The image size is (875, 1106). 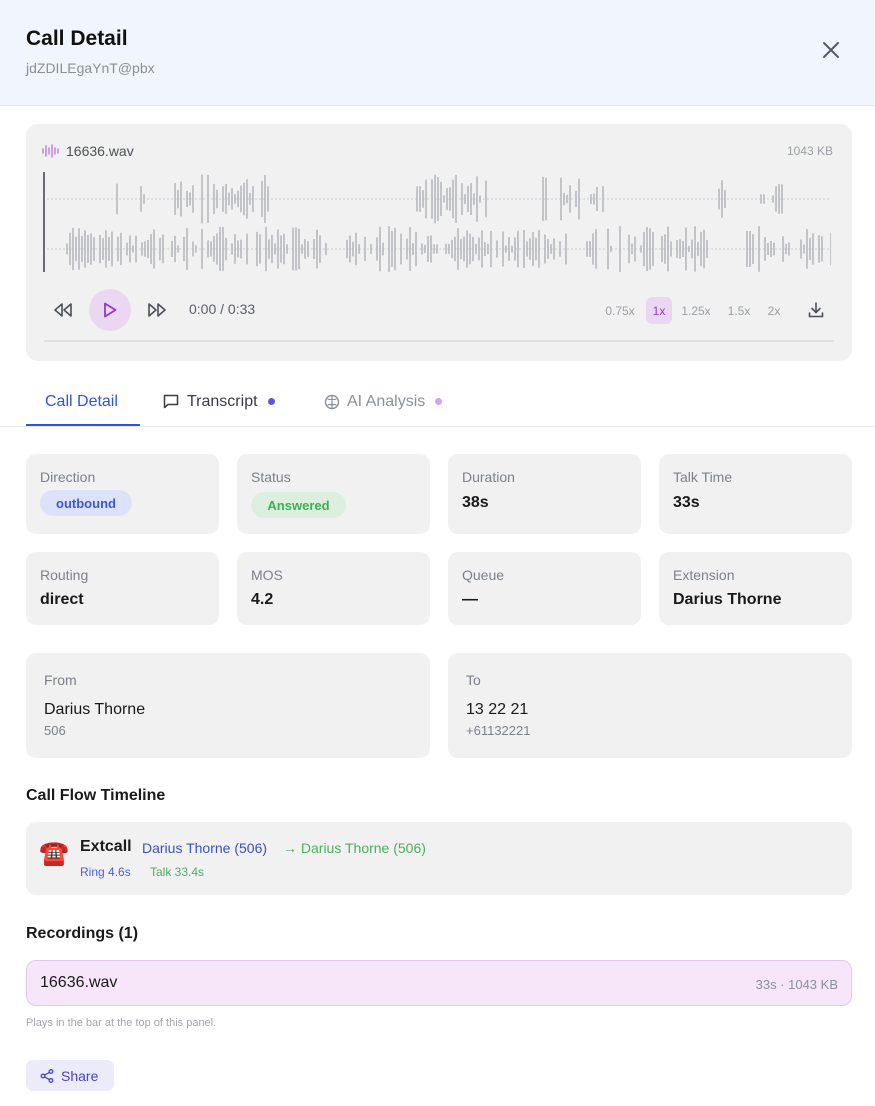 I want to click on rewind-icon, so click(x=63, y=310).